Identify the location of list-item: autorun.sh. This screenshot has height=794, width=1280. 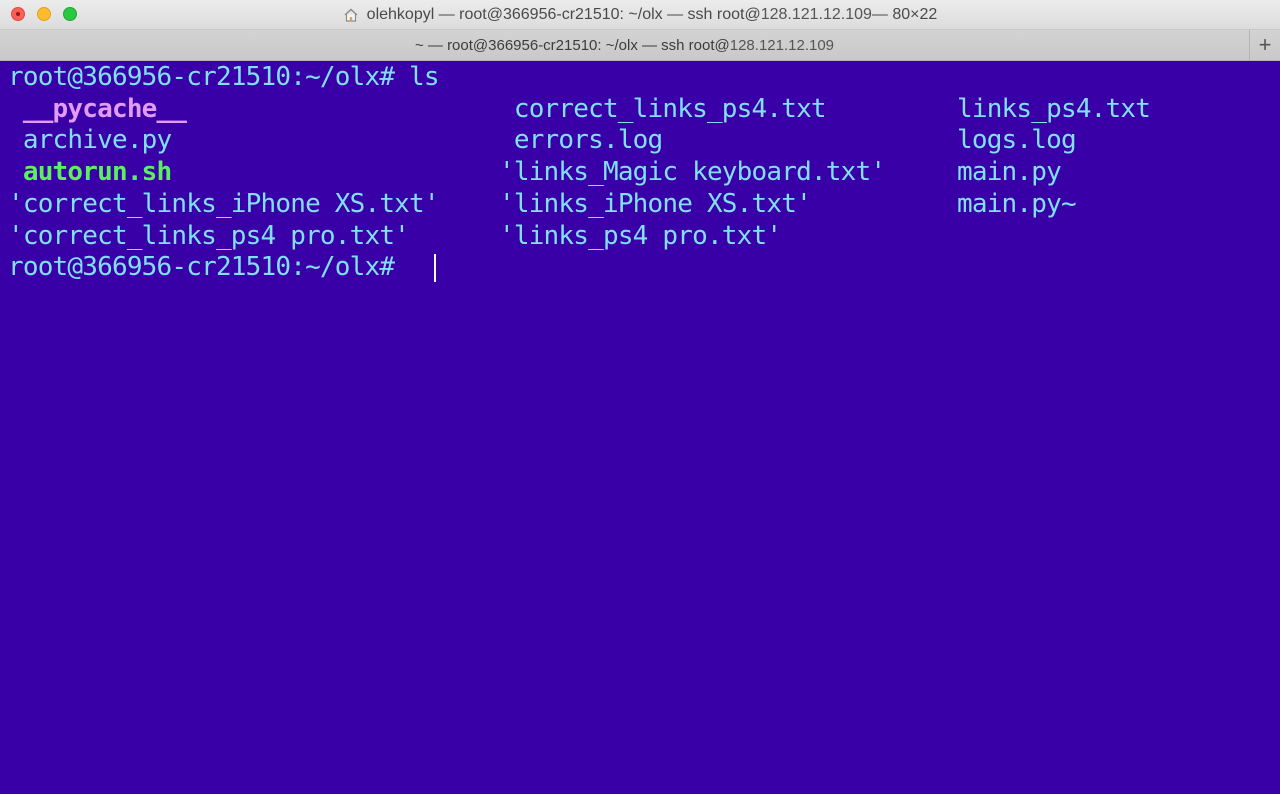
(90, 172).